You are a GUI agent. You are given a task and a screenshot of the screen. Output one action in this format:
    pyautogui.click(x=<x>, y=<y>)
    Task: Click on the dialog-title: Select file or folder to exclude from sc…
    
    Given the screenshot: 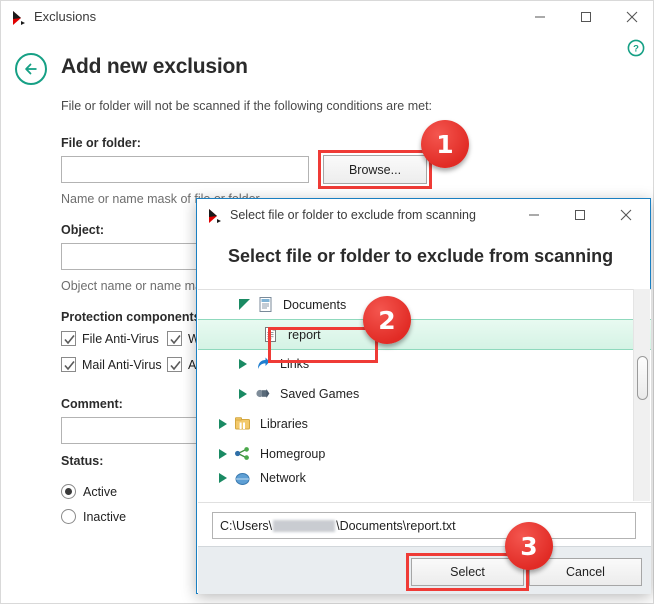 What is the action you would take?
    pyautogui.click(x=353, y=215)
    